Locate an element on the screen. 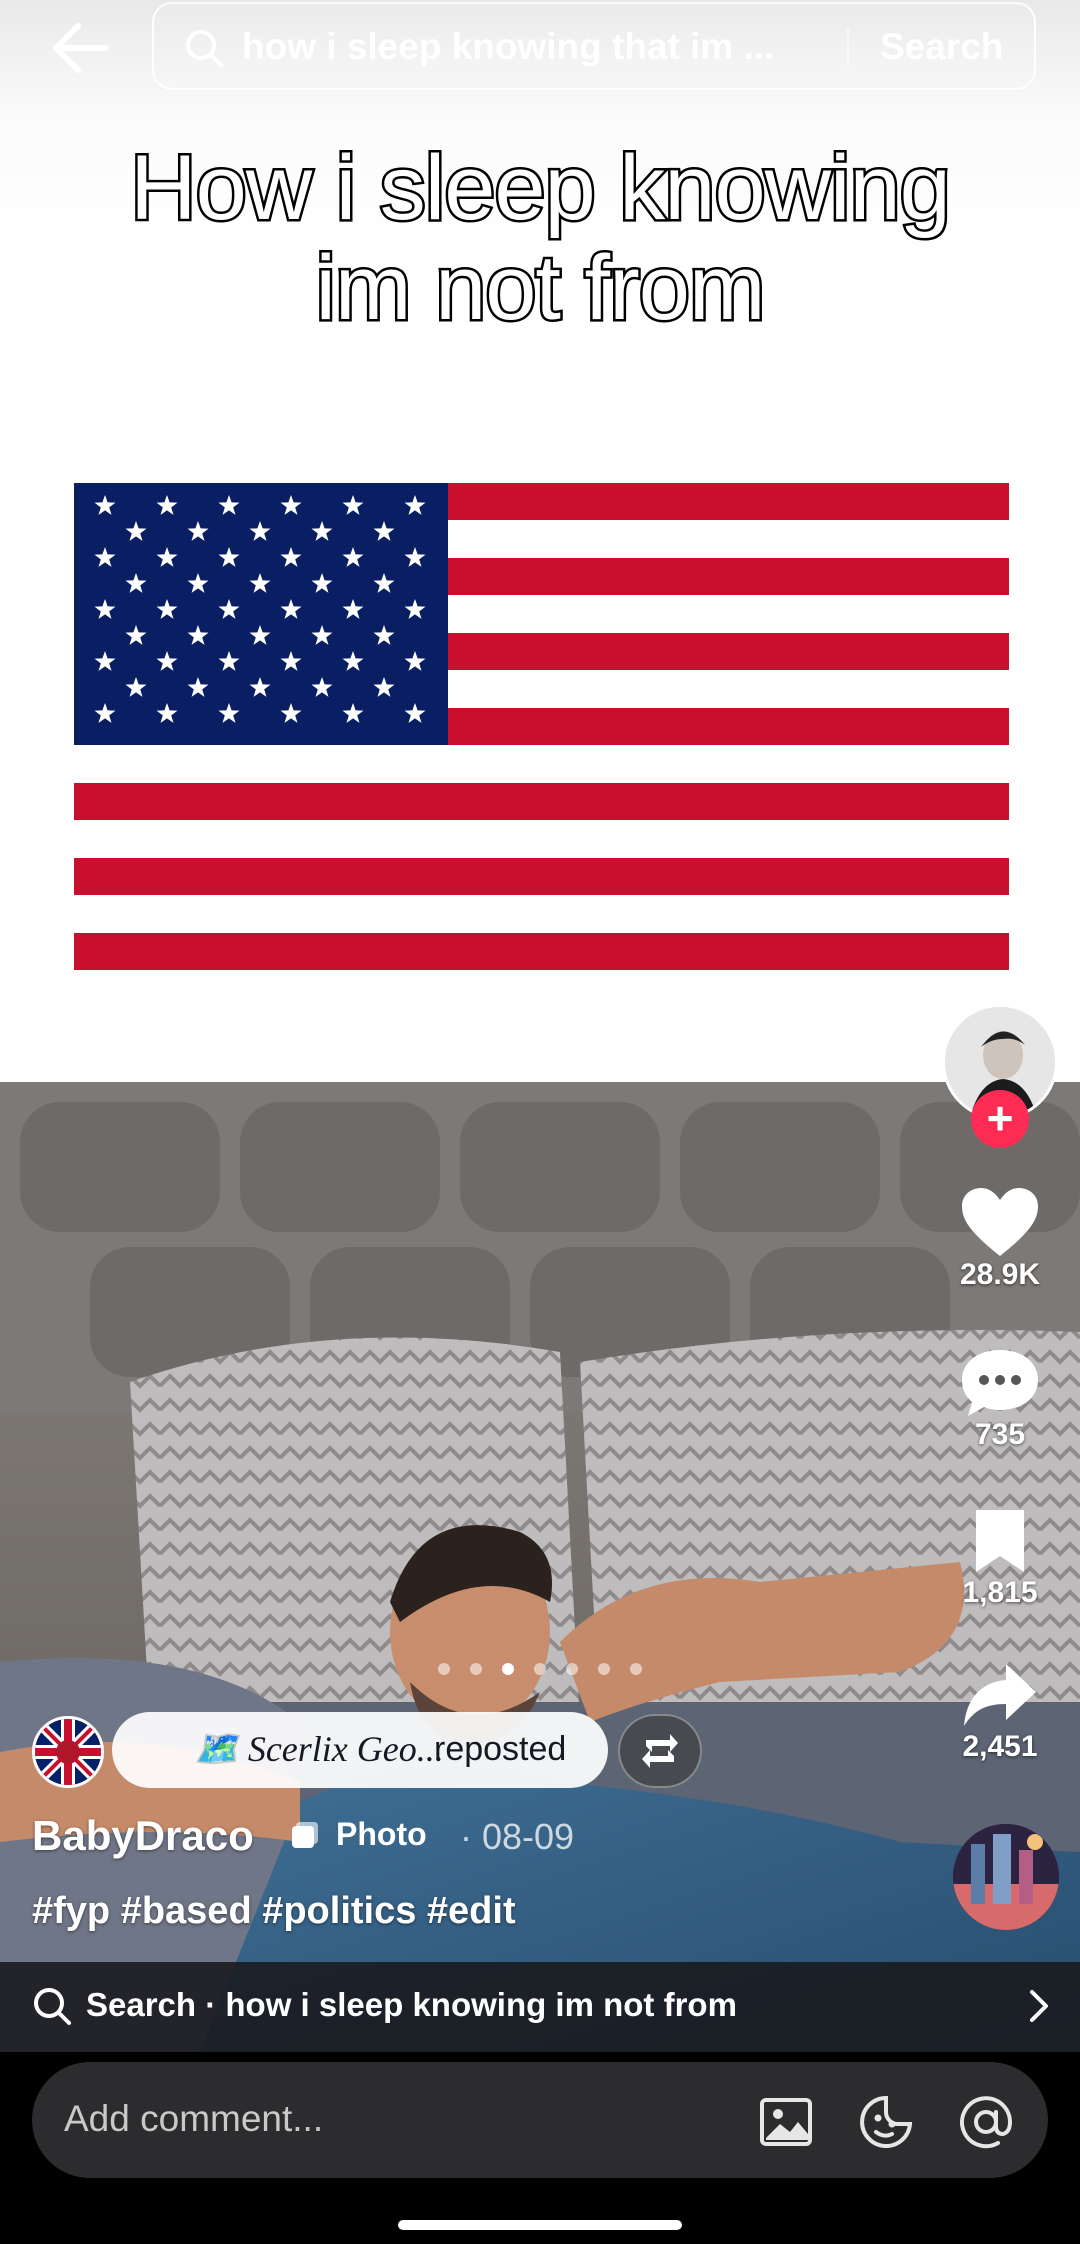 The width and height of the screenshot is (1080, 2244). save-count: 1,815 is located at coordinates (1000, 1592).